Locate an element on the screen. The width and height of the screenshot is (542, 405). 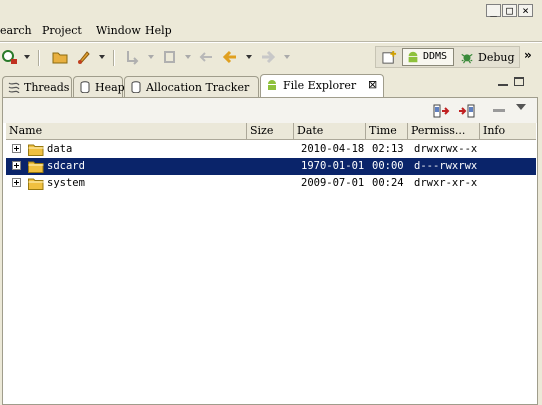
row-date: 2010-04-18 is located at coordinates (333, 149).